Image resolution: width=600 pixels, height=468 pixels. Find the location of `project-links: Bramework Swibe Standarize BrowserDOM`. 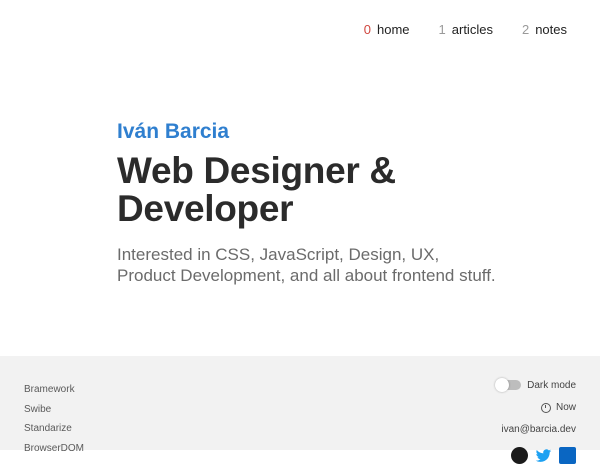

project-links: Bramework Swibe Standarize BrowserDOM is located at coordinates (54, 419).